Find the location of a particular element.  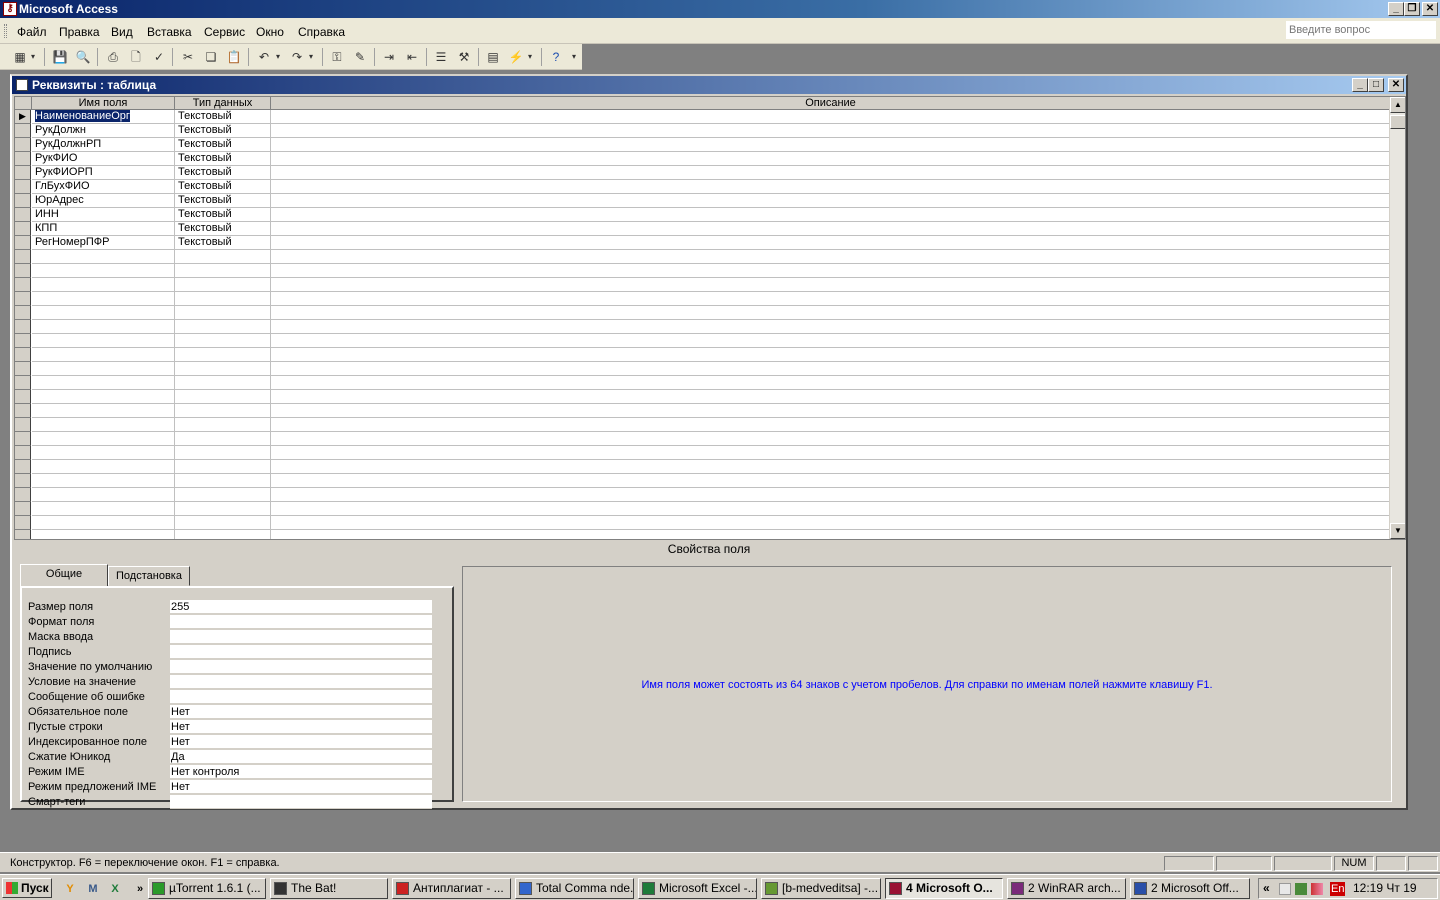

menu-help: Справка is located at coordinates (321, 32).